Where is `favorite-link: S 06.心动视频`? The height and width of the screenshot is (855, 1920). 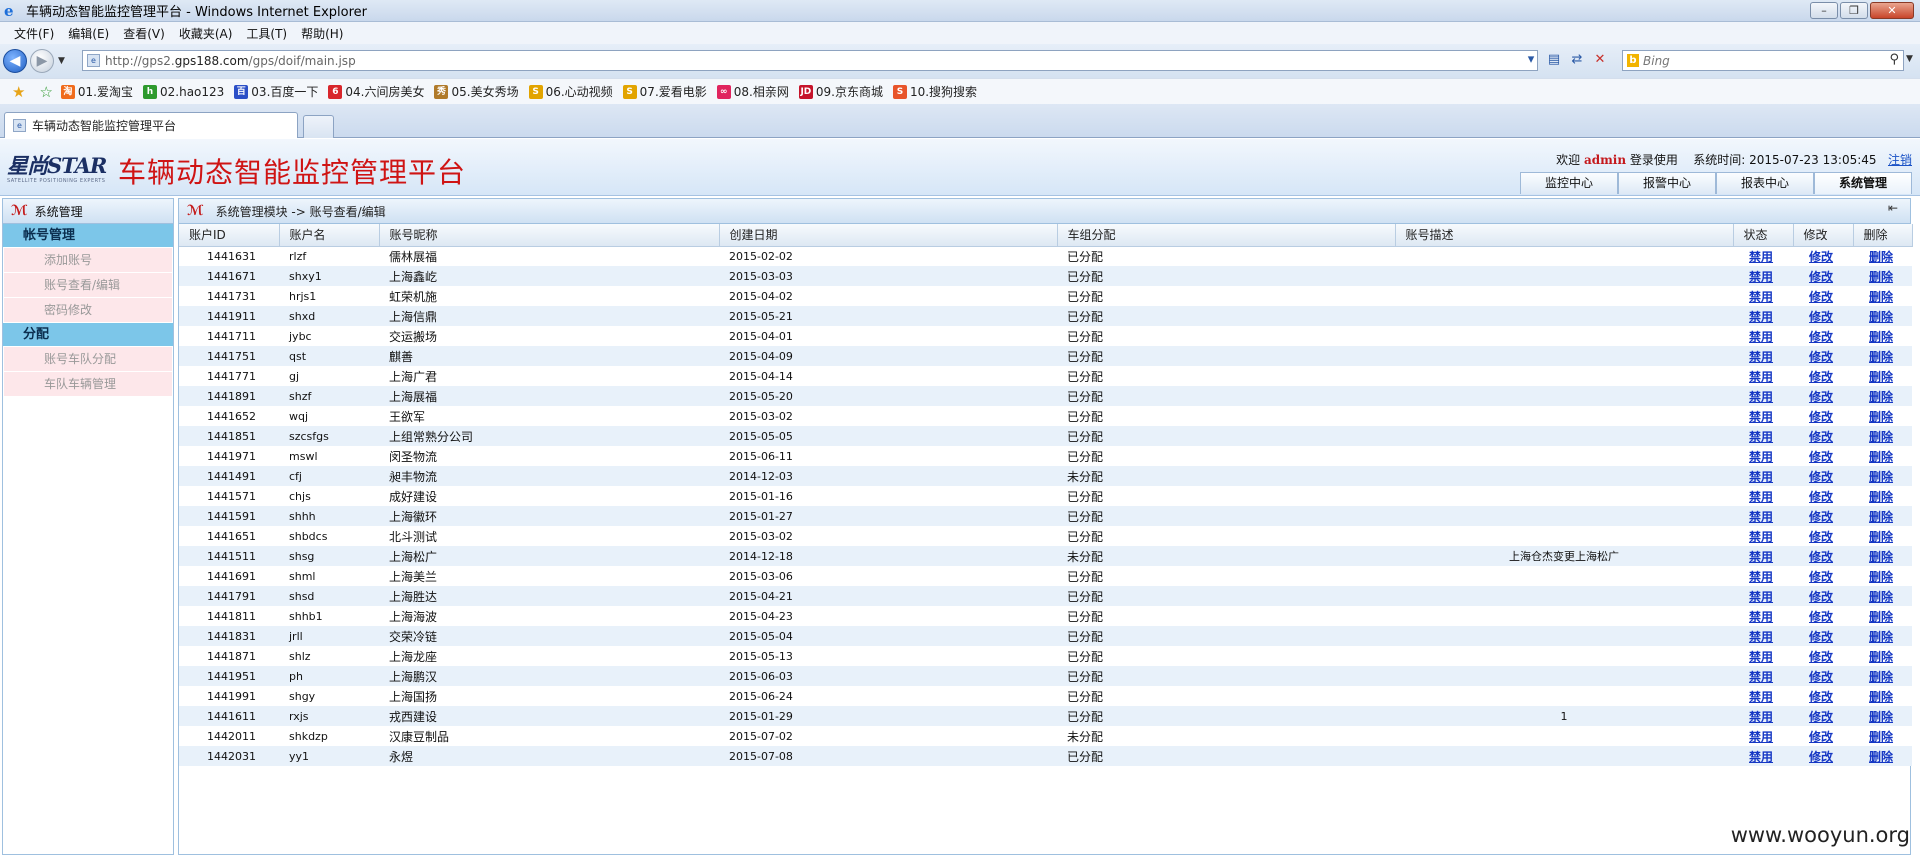
favorite-link: S 06.心动视频 is located at coordinates (570, 91).